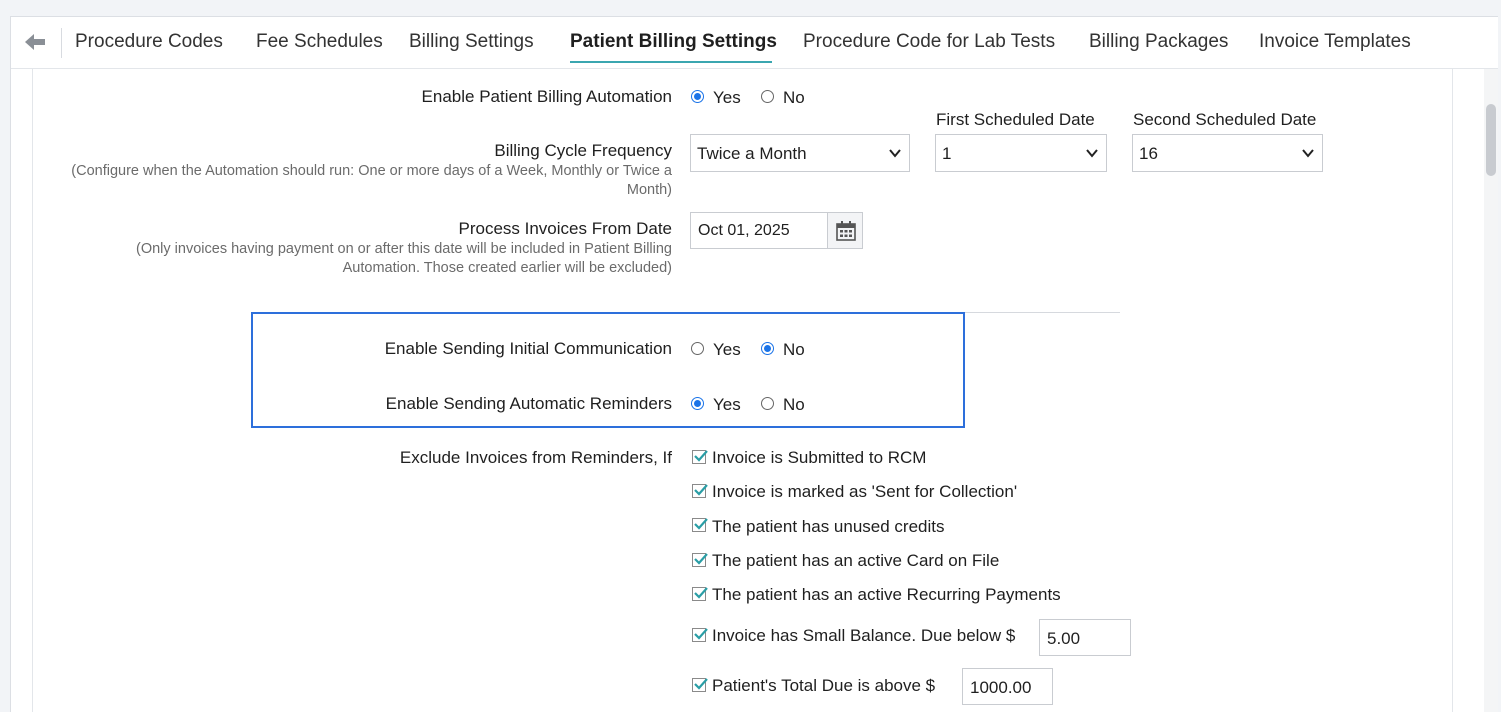  I want to click on tab-fee-schedules: Fee Schedules, so click(319, 42).